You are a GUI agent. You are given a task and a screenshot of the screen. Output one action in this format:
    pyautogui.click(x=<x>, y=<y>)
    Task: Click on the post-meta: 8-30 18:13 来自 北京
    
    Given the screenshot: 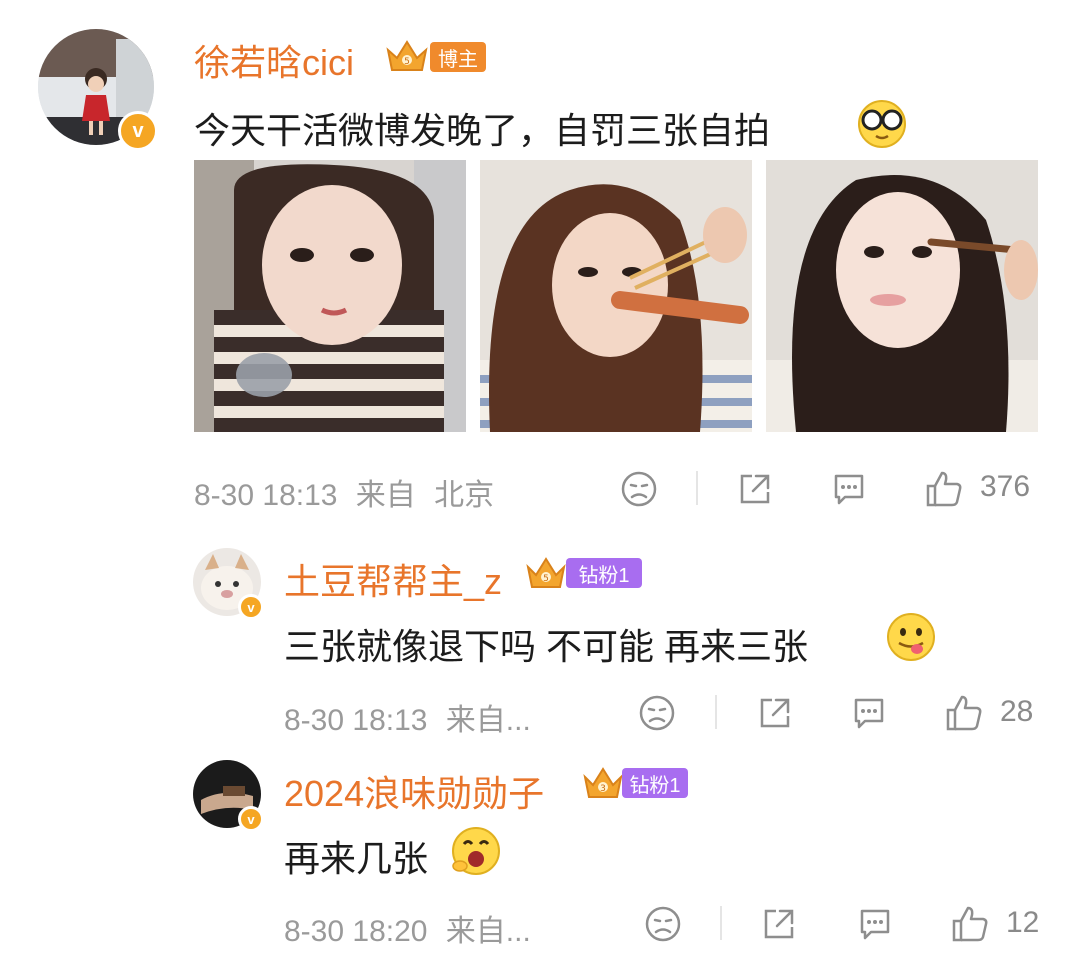 What is the action you would take?
    pyautogui.click(x=344, y=492)
    